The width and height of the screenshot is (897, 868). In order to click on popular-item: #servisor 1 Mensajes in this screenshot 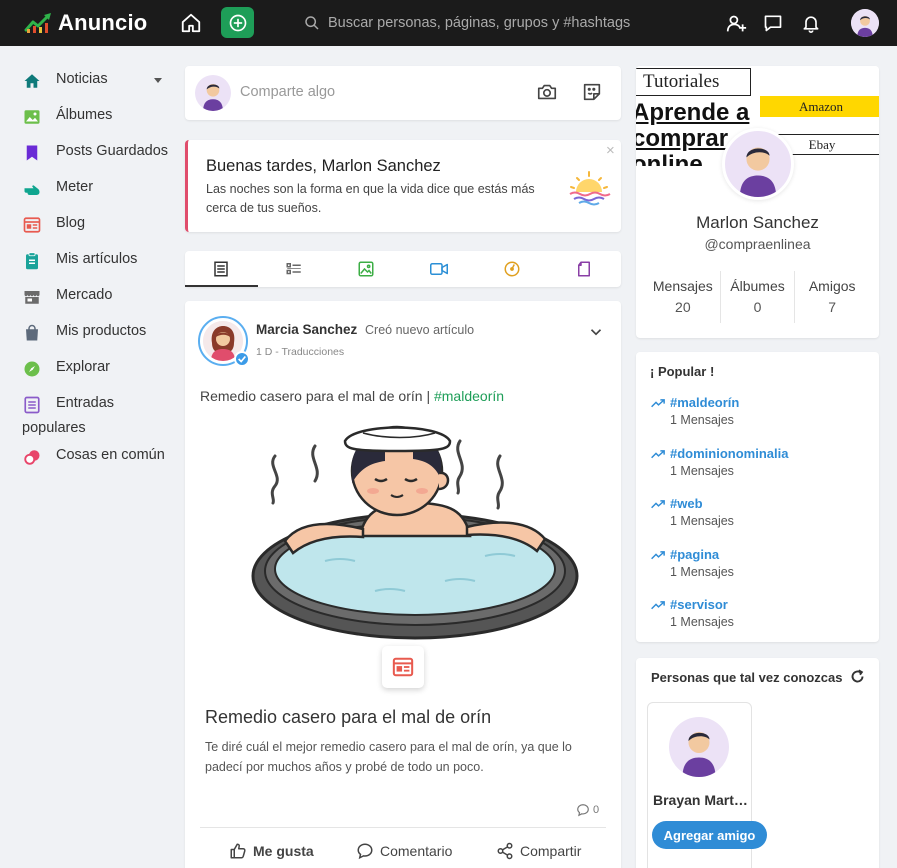, I will do `click(692, 613)`.